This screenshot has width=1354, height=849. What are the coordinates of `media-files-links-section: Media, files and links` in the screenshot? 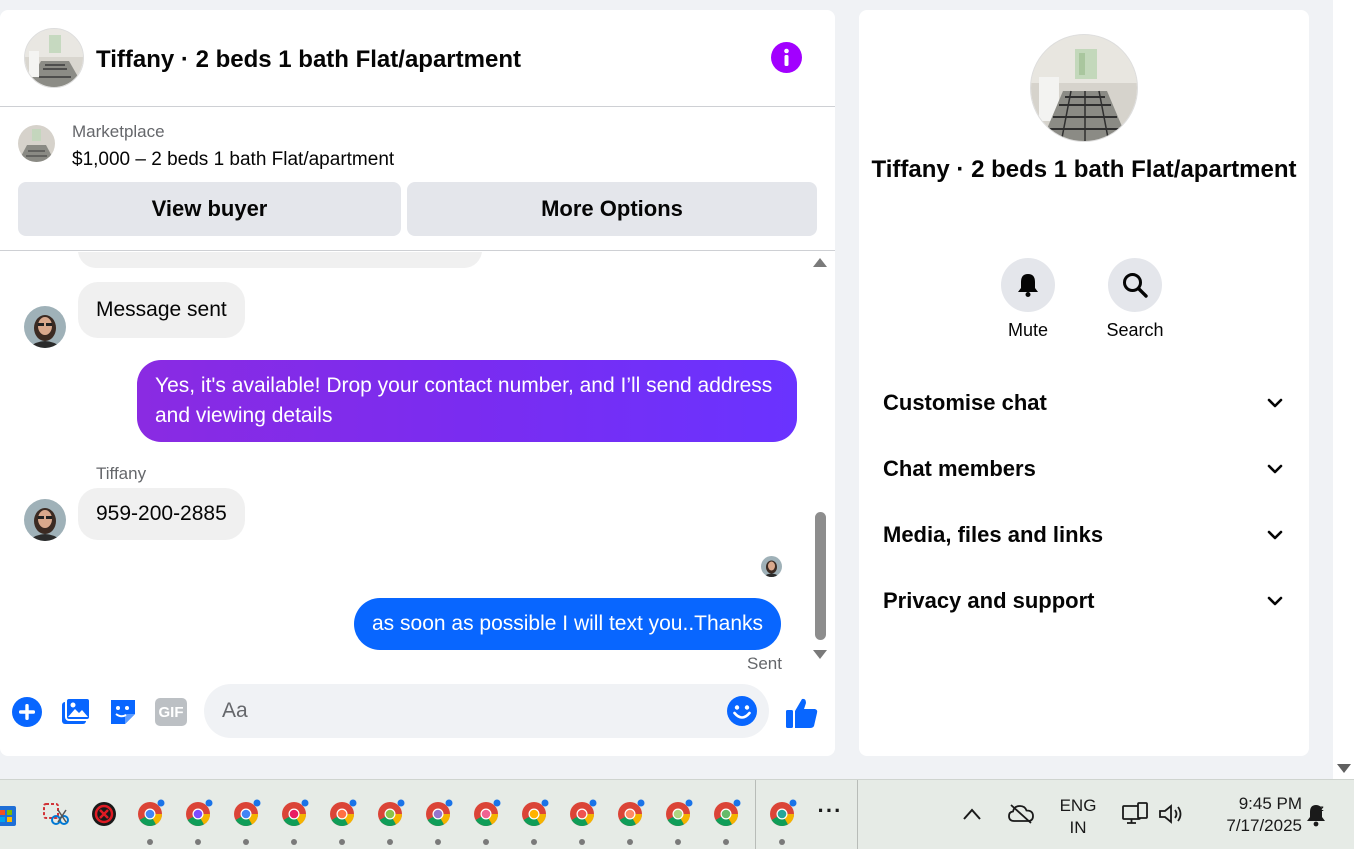 It's located at (1084, 535).